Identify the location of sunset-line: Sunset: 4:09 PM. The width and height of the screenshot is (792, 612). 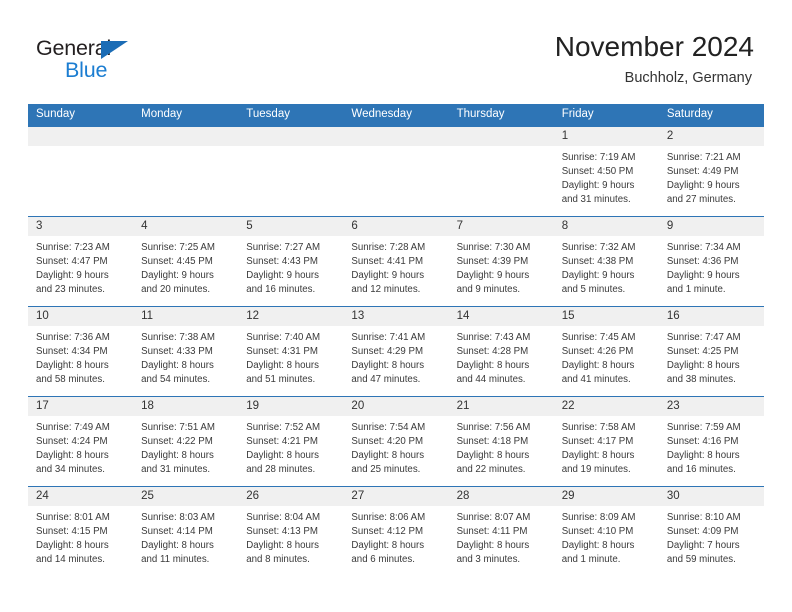
(702, 531).